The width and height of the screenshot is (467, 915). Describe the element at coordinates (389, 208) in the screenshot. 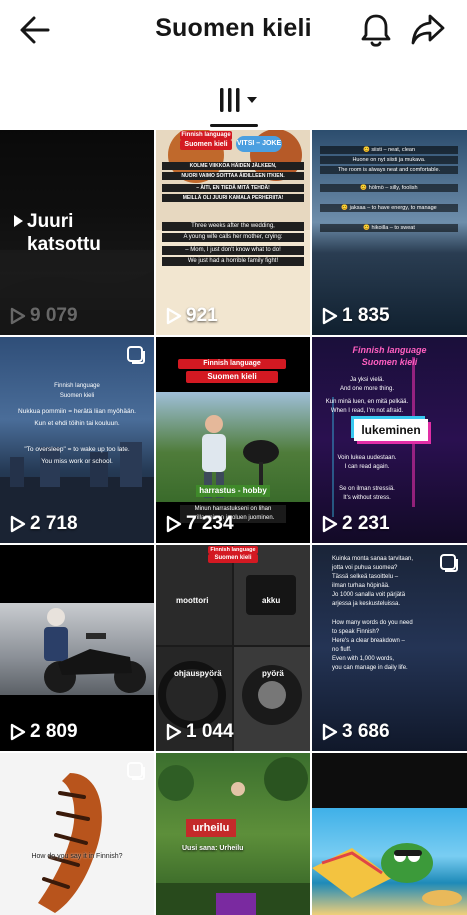

I see `vocab-line: 😊 jaksaa – to have energy, to manage` at that location.